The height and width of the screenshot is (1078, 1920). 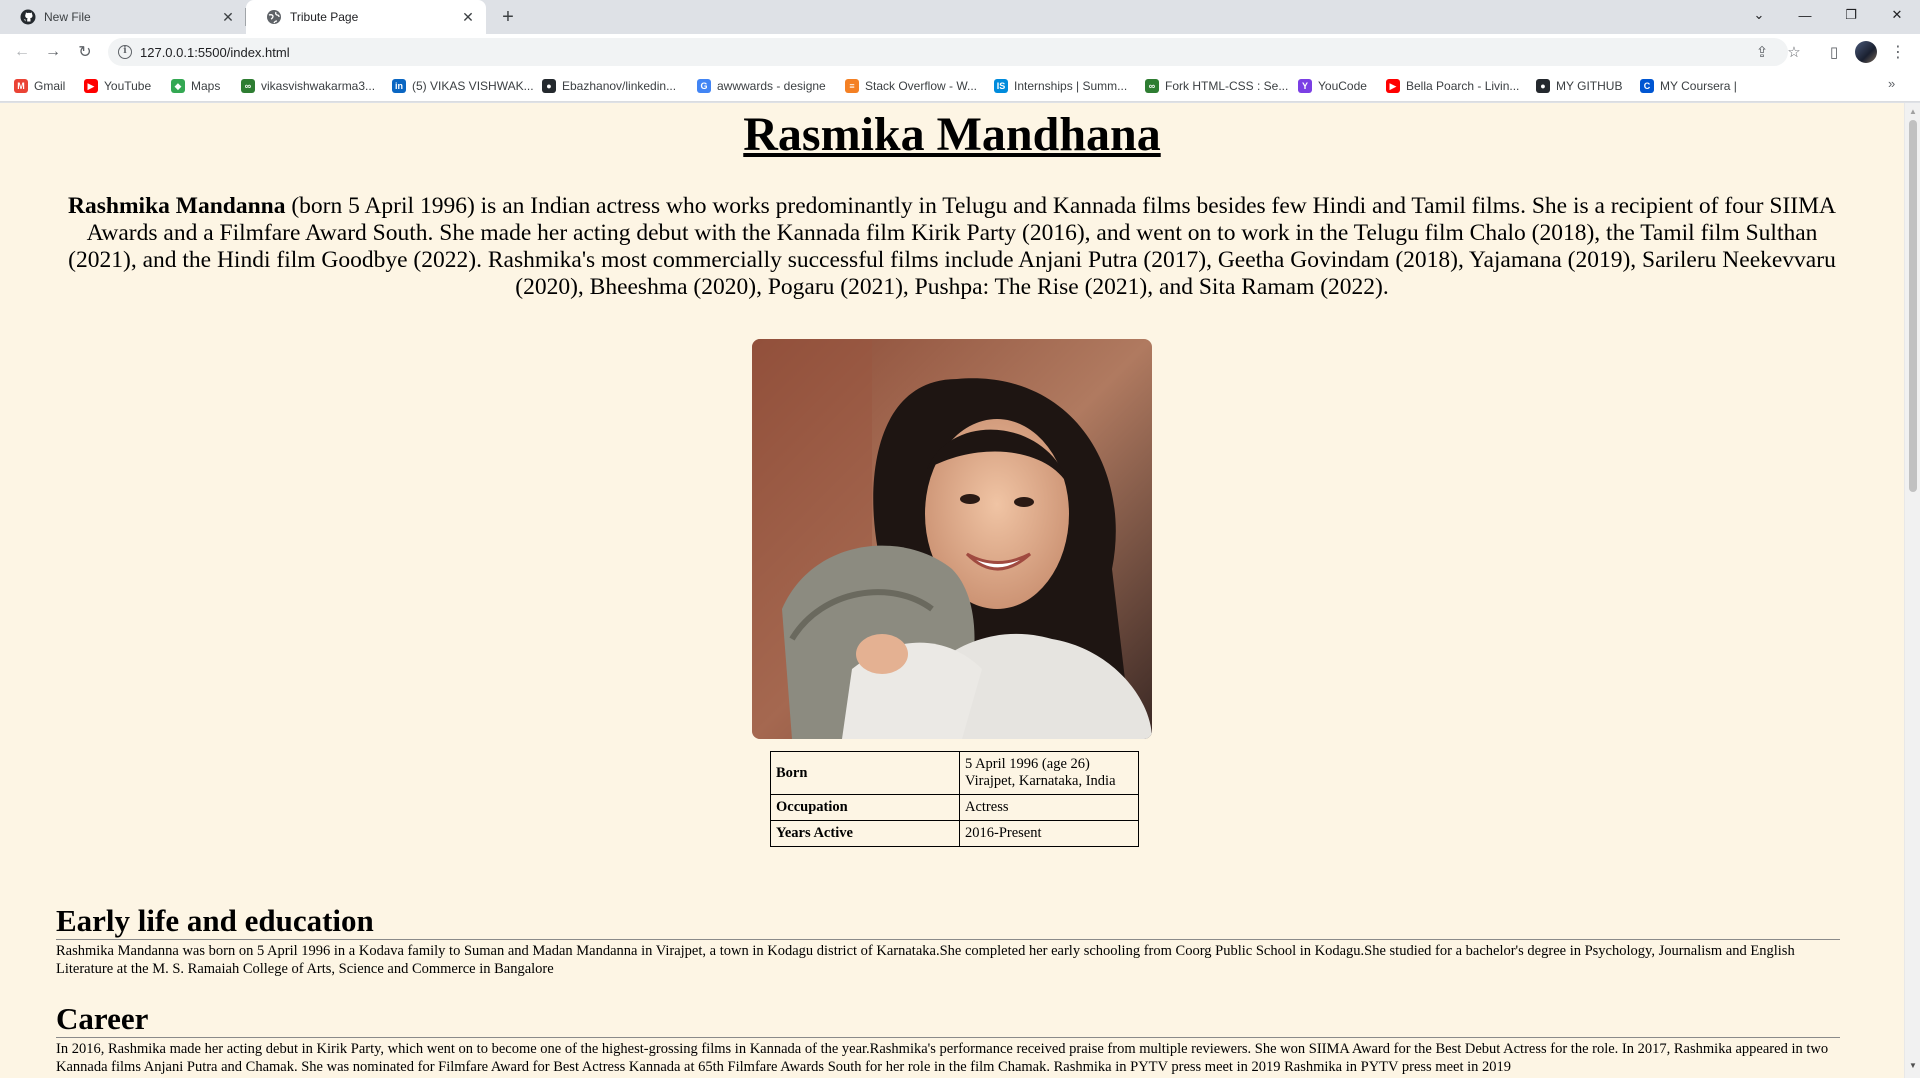 I want to click on bookmark-label: MY GITHUB, so click(x=1589, y=86).